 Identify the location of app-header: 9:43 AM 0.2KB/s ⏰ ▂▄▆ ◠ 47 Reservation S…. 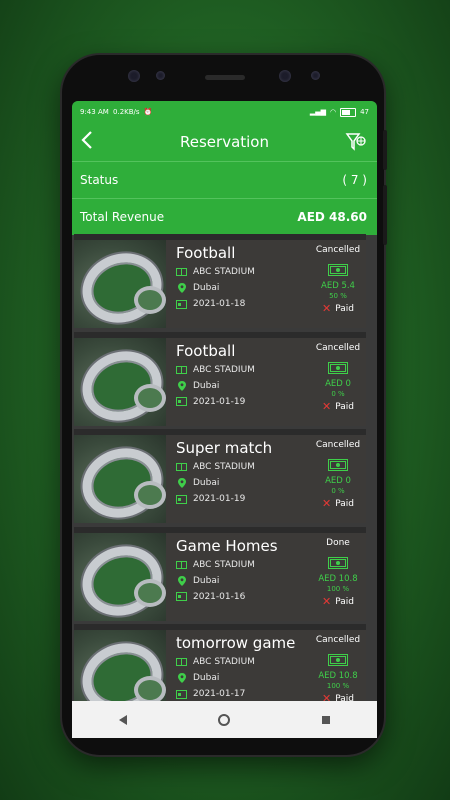
(224, 168).